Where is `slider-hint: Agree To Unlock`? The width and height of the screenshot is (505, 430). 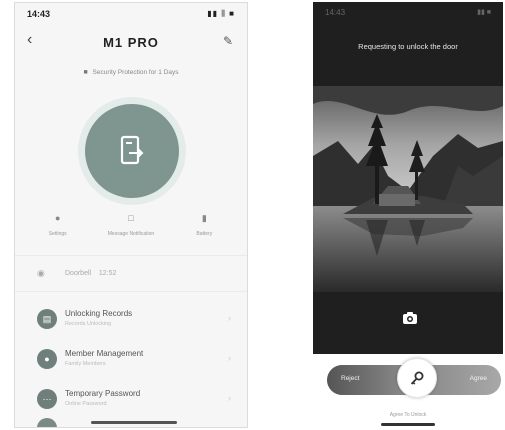 slider-hint: Agree To Unlock is located at coordinates (408, 415).